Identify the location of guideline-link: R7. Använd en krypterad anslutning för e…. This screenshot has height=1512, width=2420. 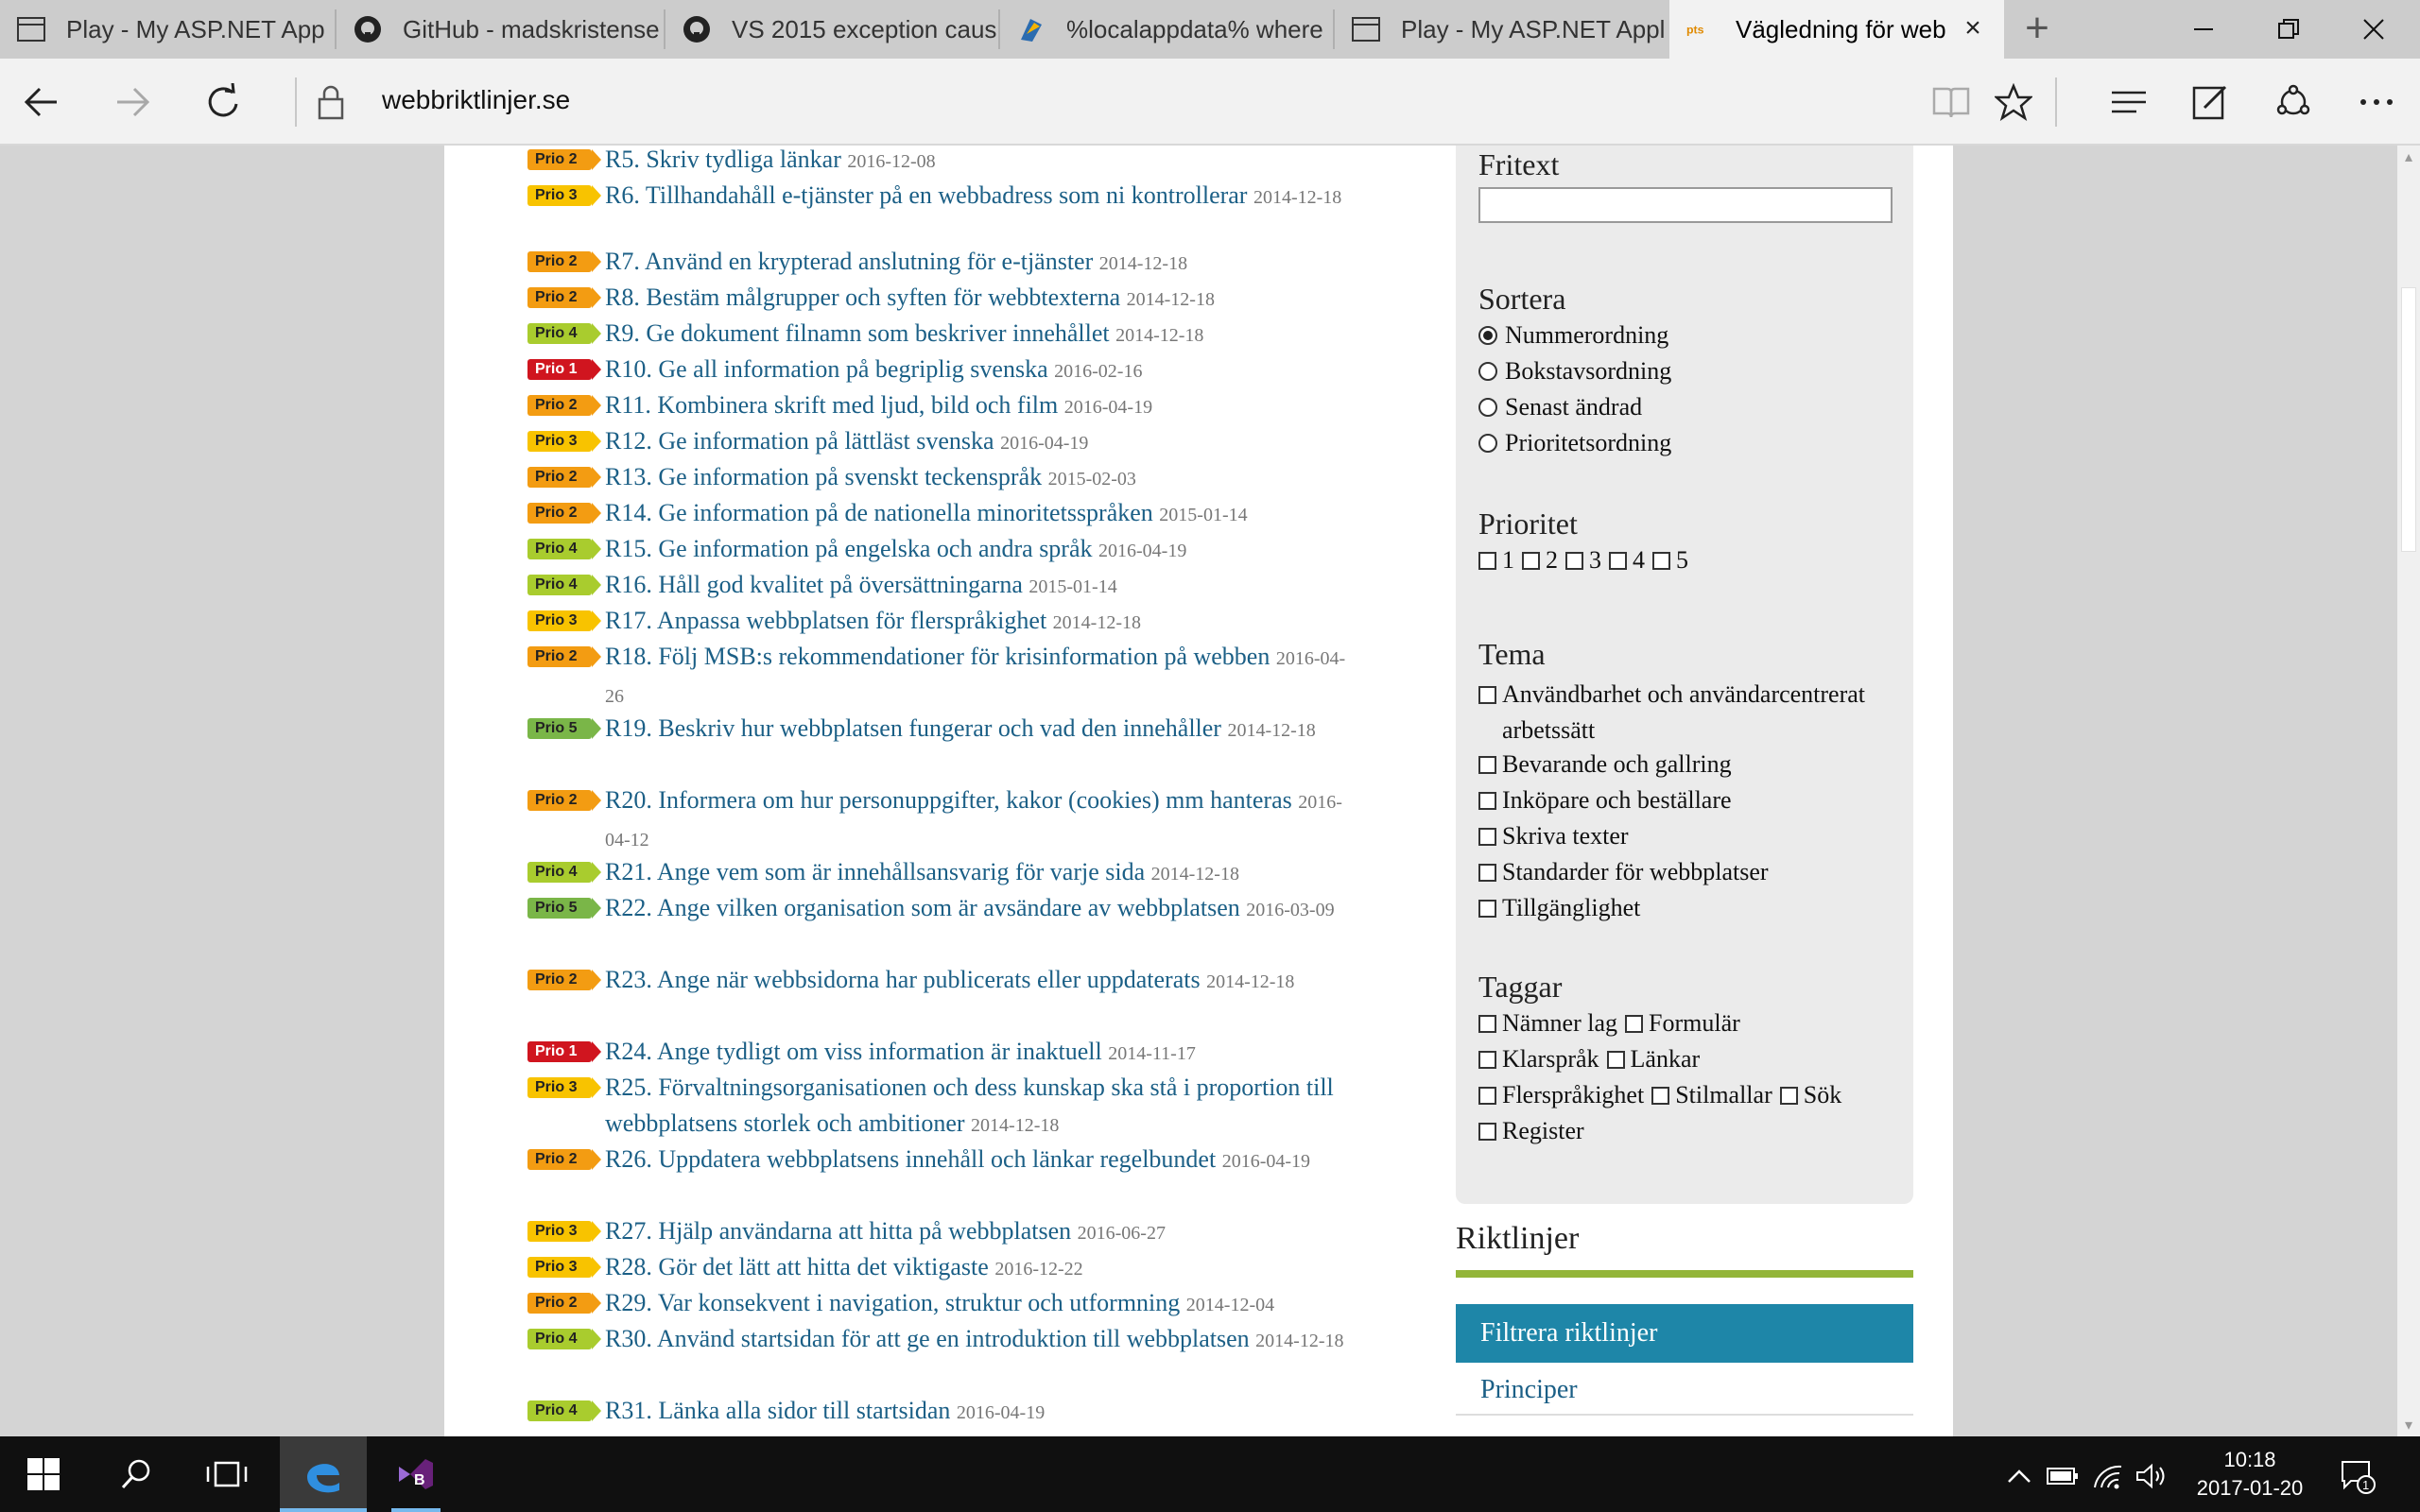
(849, 261).